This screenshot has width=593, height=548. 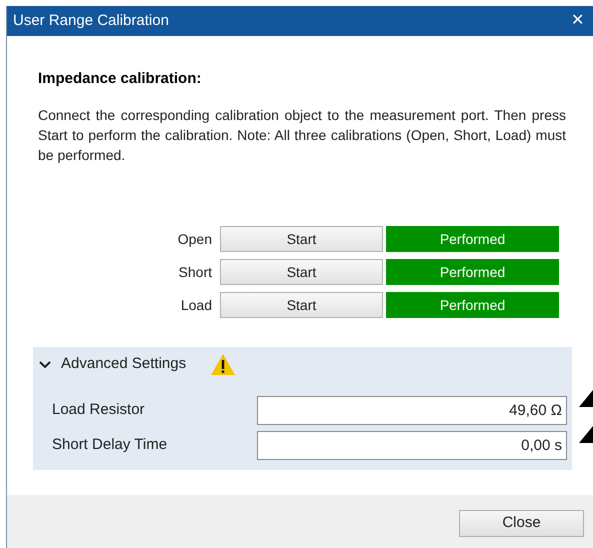 What do you see at coordinates (109, 444) in the screenshot?
I see `field-label: Short Delay Time` at bounding box center [109, 444].